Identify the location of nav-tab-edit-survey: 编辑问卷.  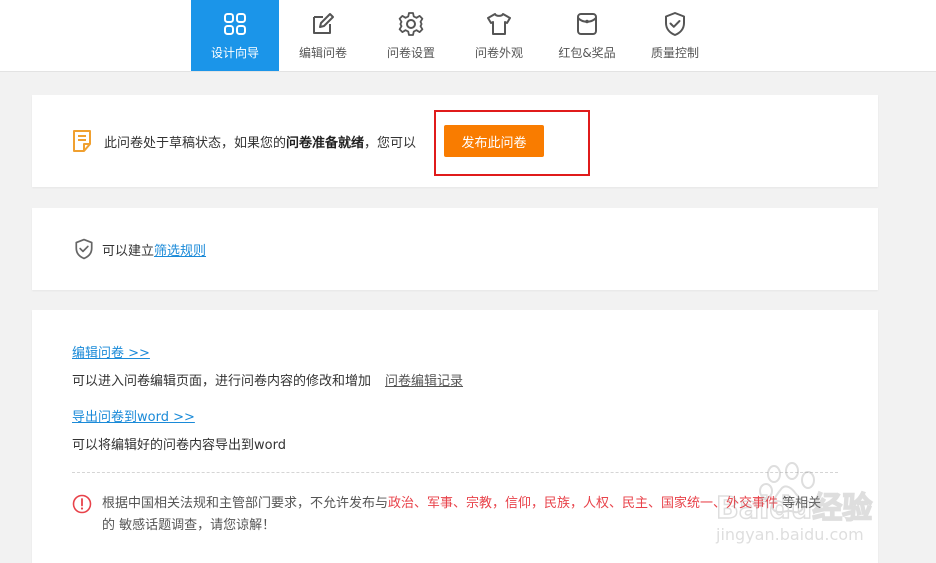
(323, 35).